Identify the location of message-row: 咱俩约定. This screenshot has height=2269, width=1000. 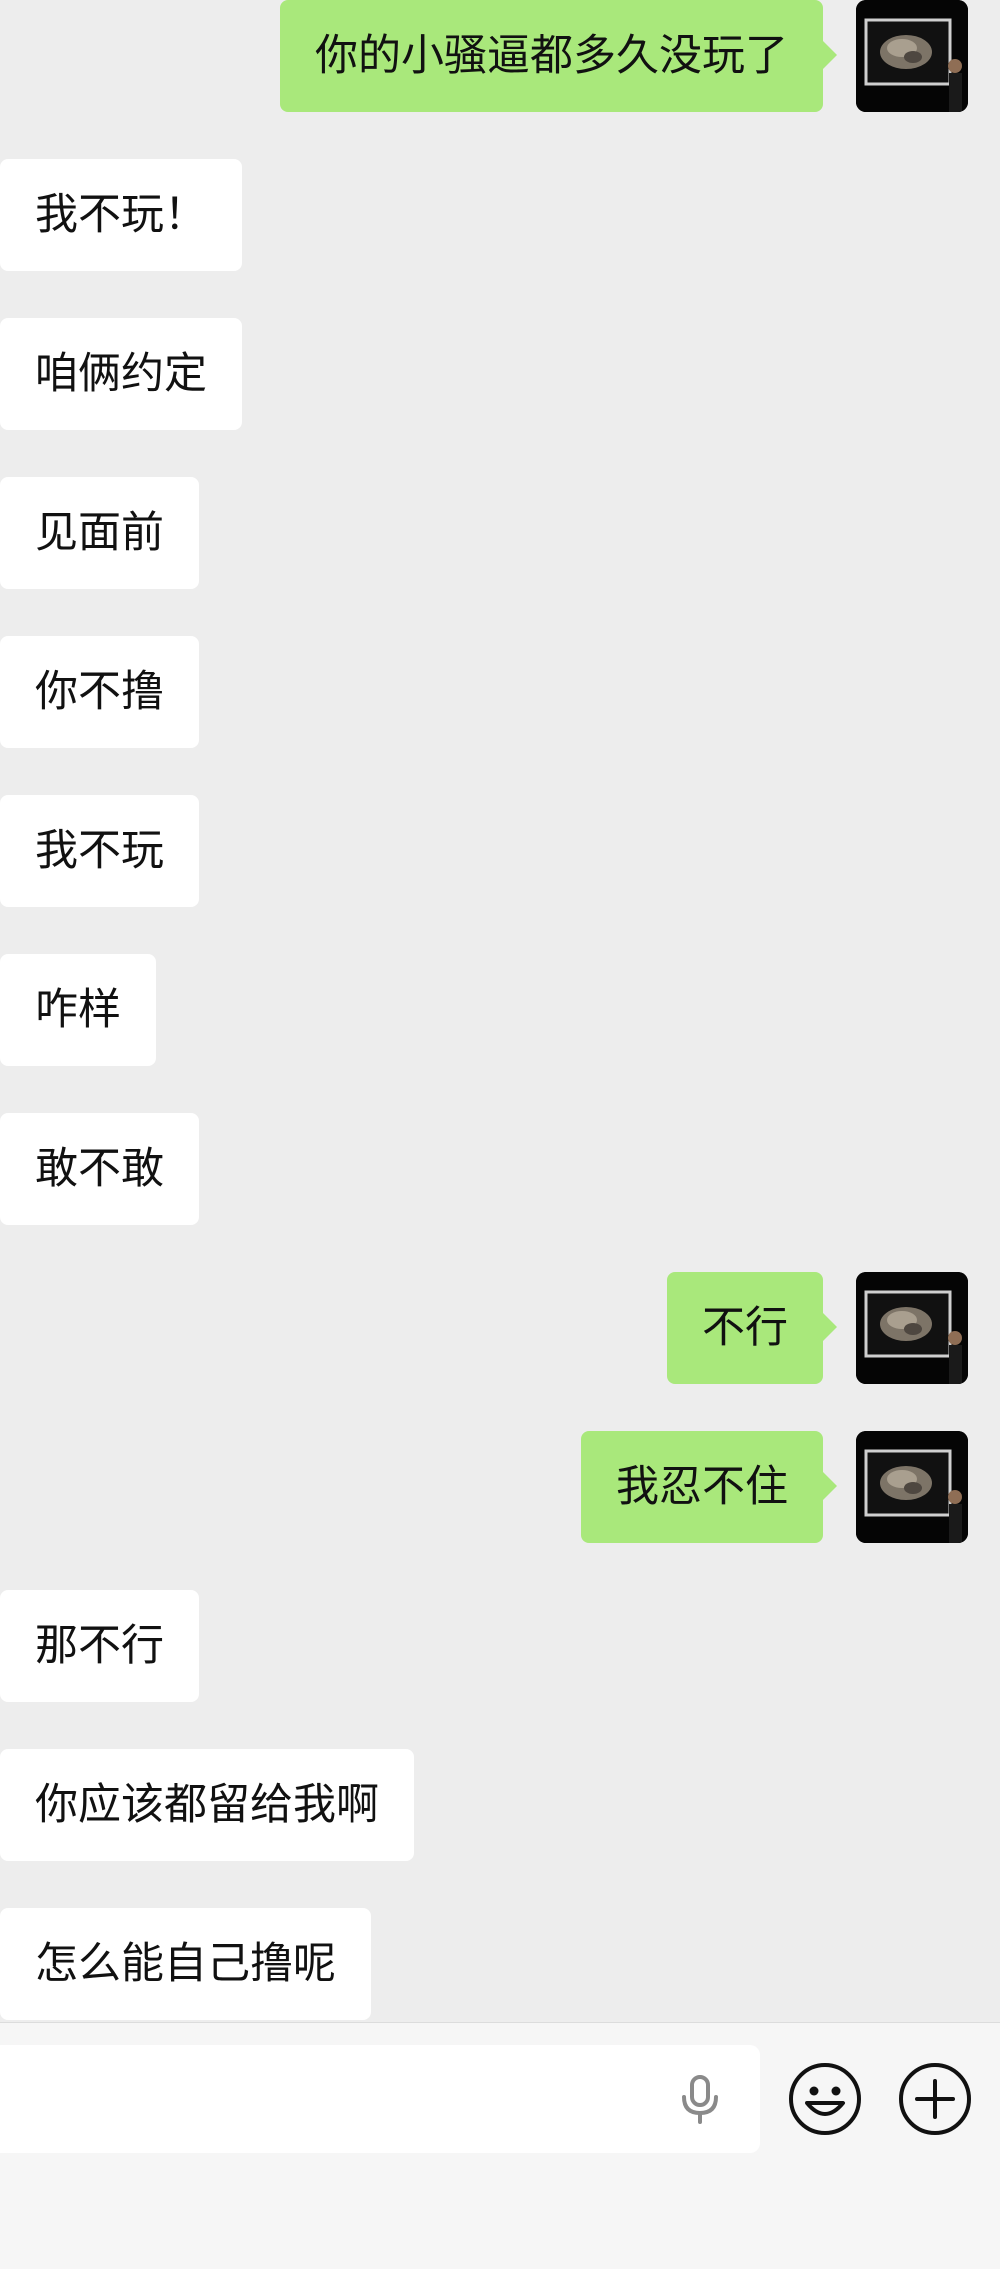
(500, 374).